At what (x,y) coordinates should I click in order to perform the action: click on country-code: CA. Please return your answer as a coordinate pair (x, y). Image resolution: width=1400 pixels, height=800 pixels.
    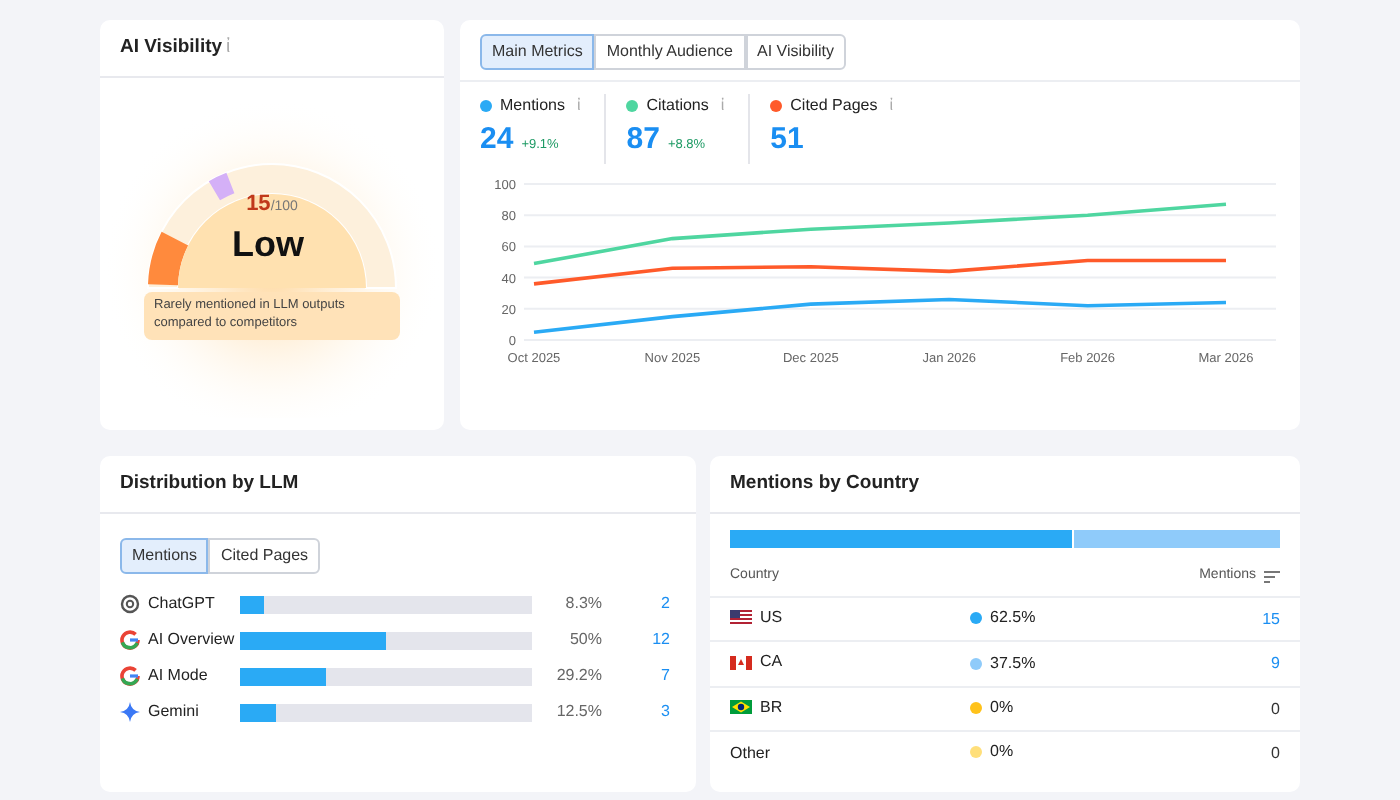
    Looking at the image, I should click on (771, 662).